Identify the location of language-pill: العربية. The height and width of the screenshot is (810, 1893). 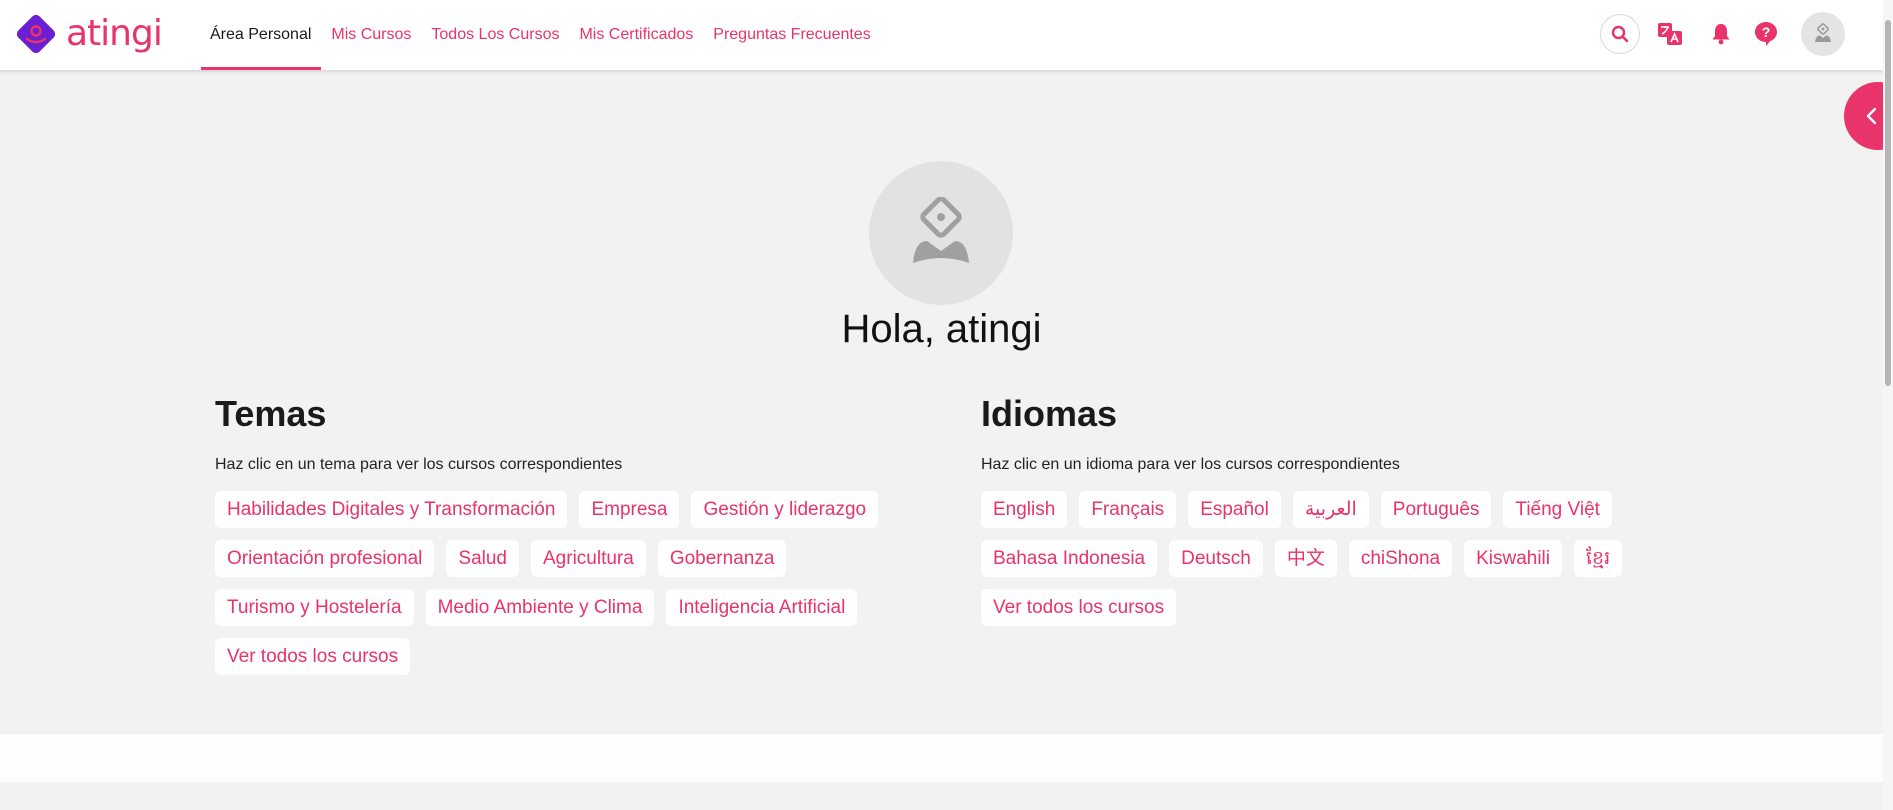
(1330, 509).